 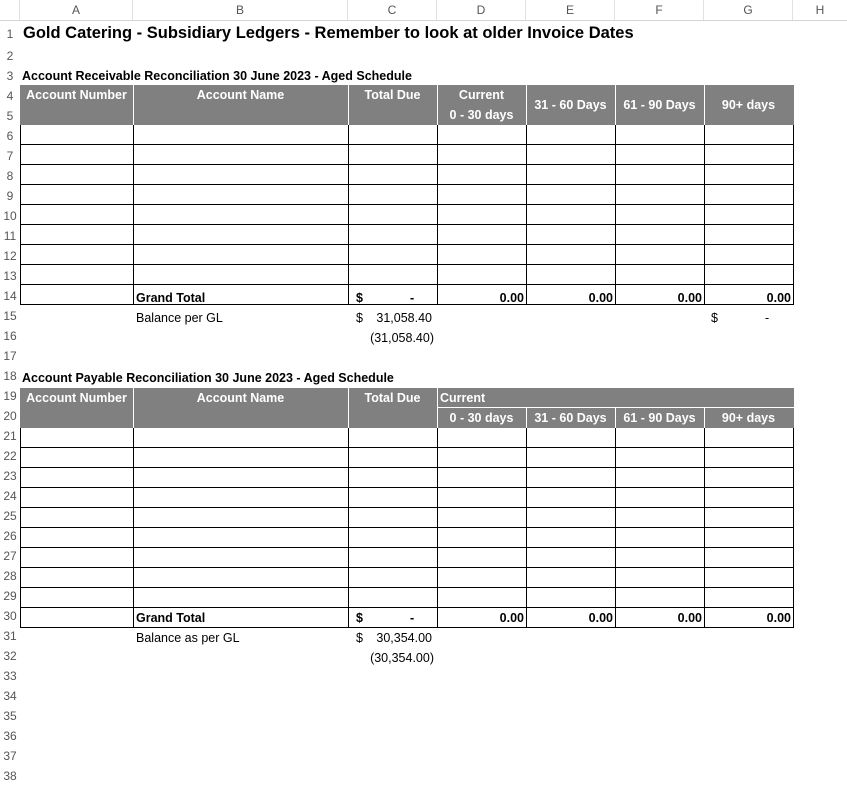 What do you see at coordinates (76, 398) in the screenshot?
I see `ap-header-account-number: Account Number` at bounding box center [76, 398].